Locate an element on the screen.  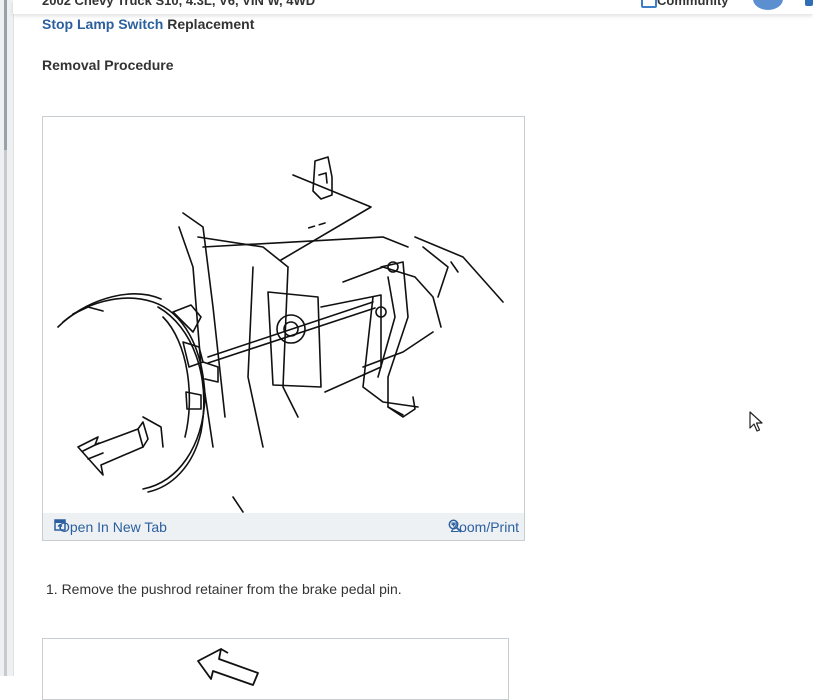
open-in-new-tab-label: Open In New Tab is located at coordinates (113, 527).